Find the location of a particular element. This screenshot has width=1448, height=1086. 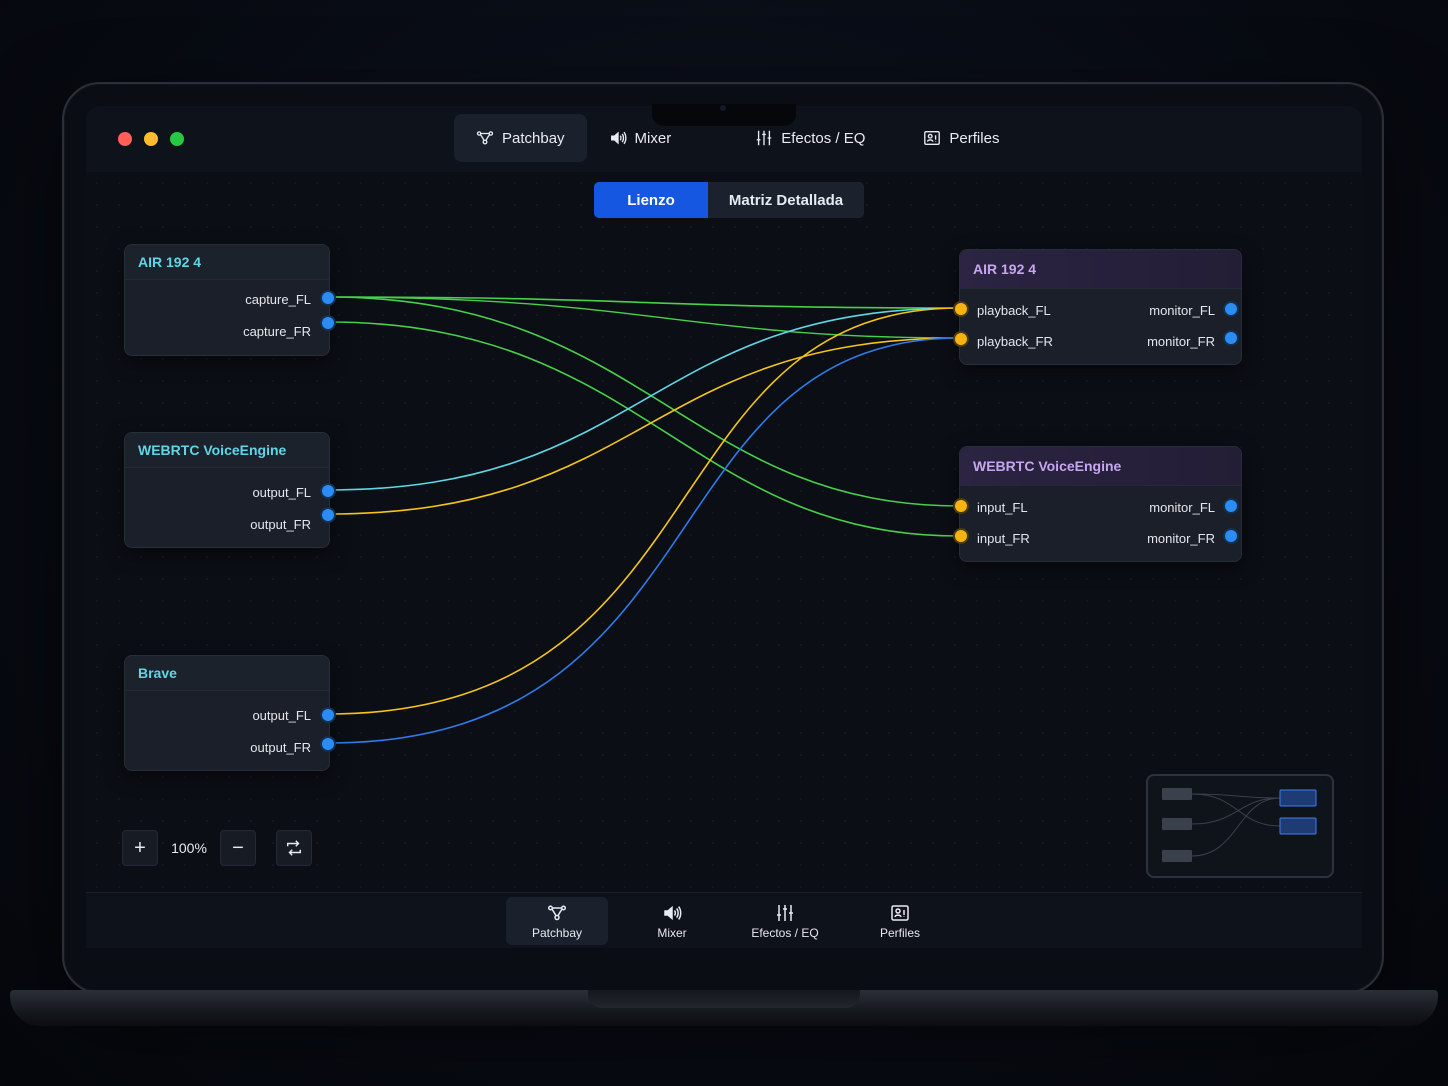

zoom-in-button: + is located at coordinates (140, 848).